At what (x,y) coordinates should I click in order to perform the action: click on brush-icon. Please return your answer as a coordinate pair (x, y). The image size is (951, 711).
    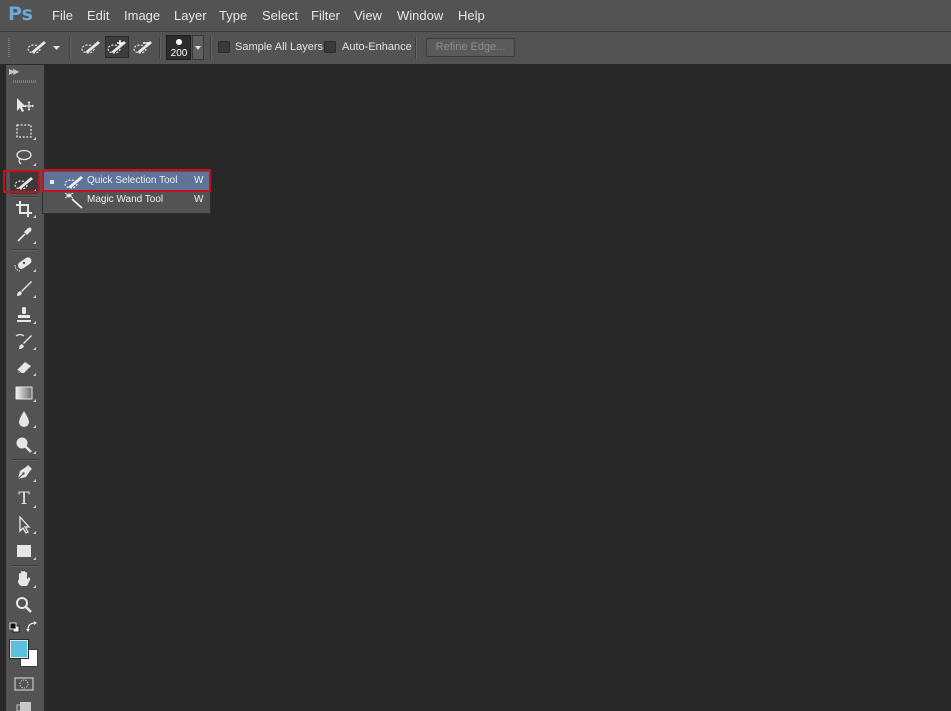
    Looking at the image, I should click on (24, 288).